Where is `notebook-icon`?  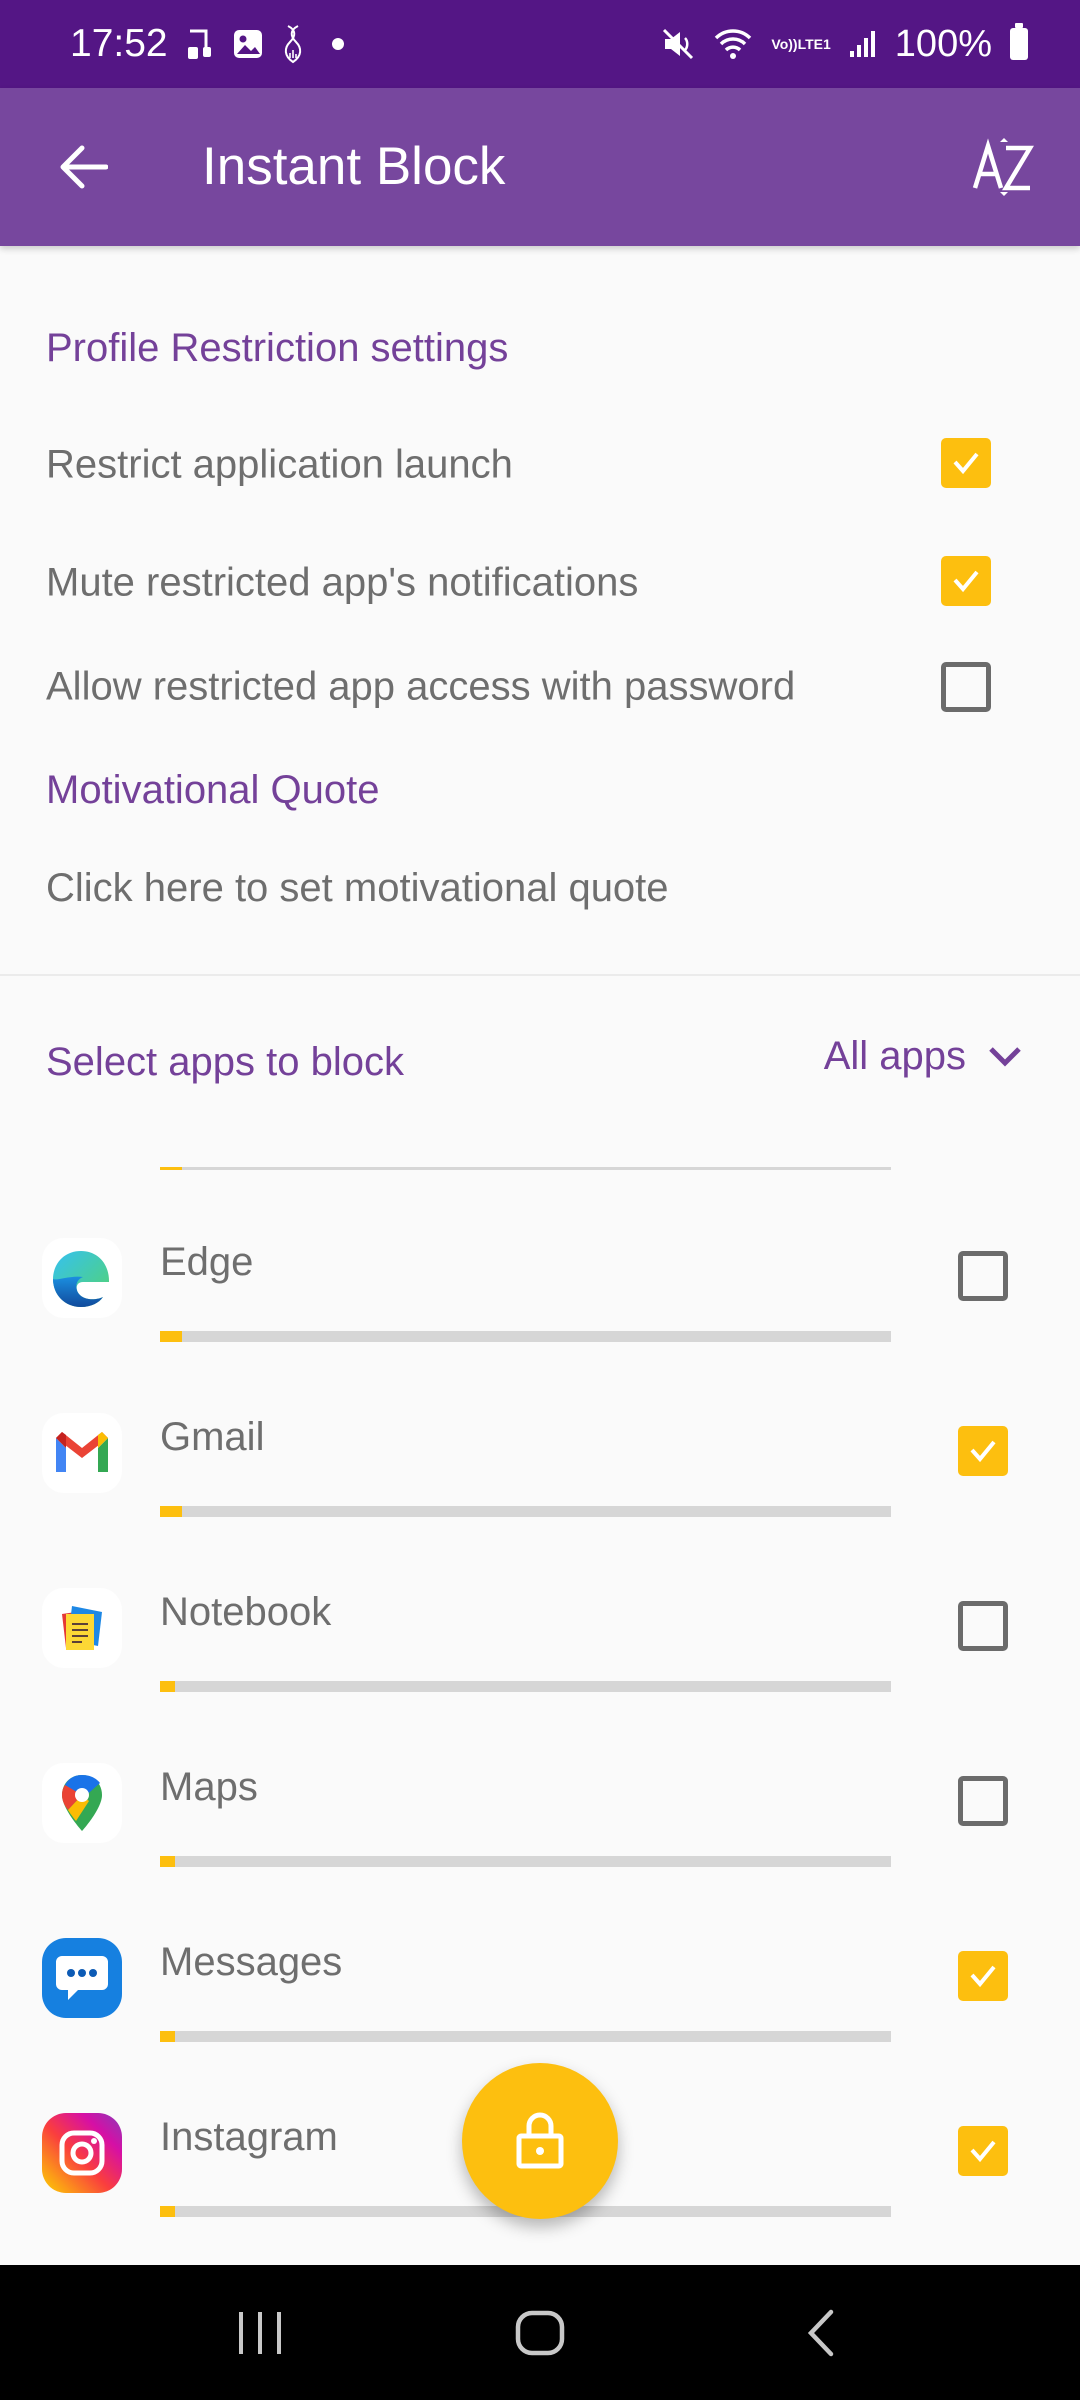
notebook-icon is located at coordinates (82, 1628).